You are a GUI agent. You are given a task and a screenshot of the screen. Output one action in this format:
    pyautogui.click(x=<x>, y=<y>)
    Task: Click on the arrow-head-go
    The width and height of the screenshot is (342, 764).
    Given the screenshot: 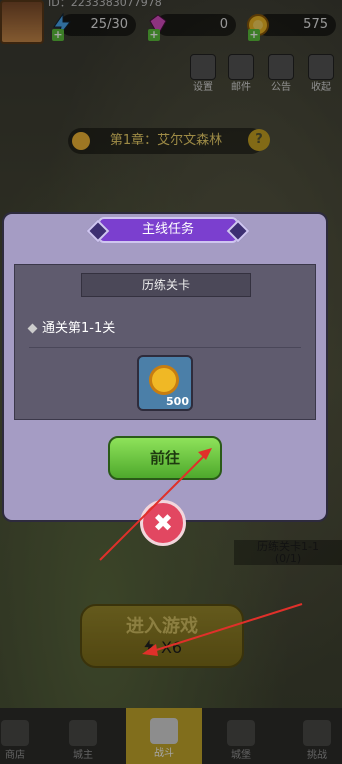 What is the action you would take?
    pyautogui.click(x=205, y=454)
    